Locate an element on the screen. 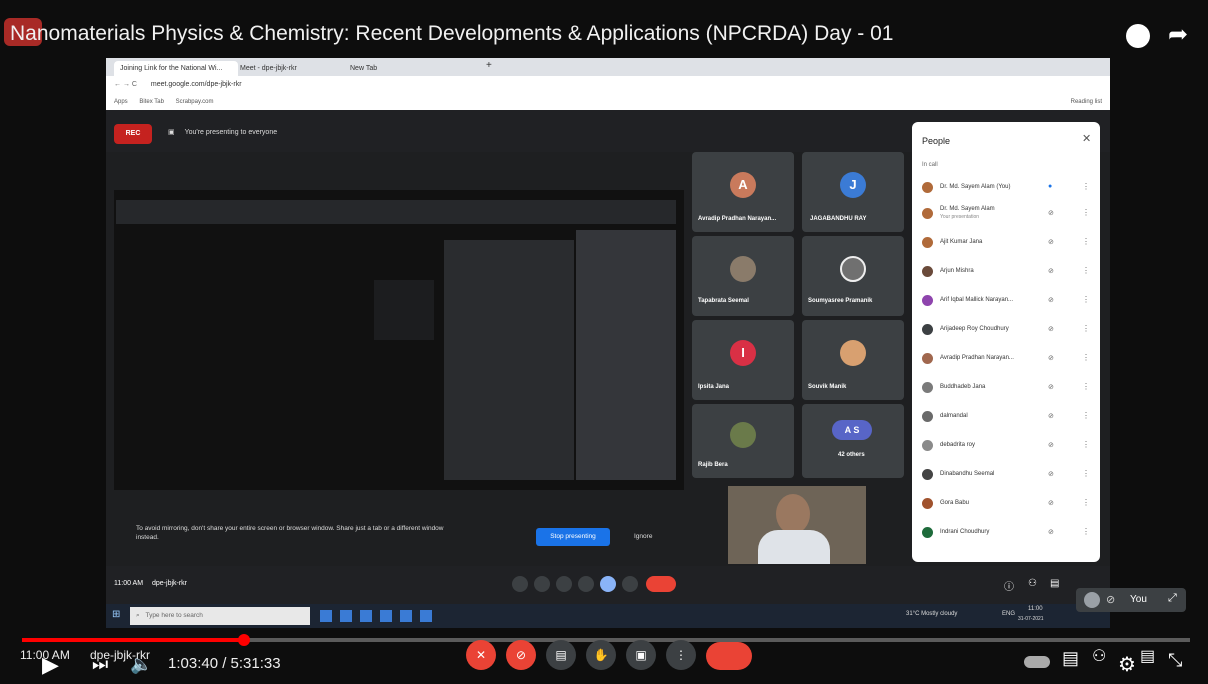  bookmark-item: Apps is located at coordinates (121, 102).